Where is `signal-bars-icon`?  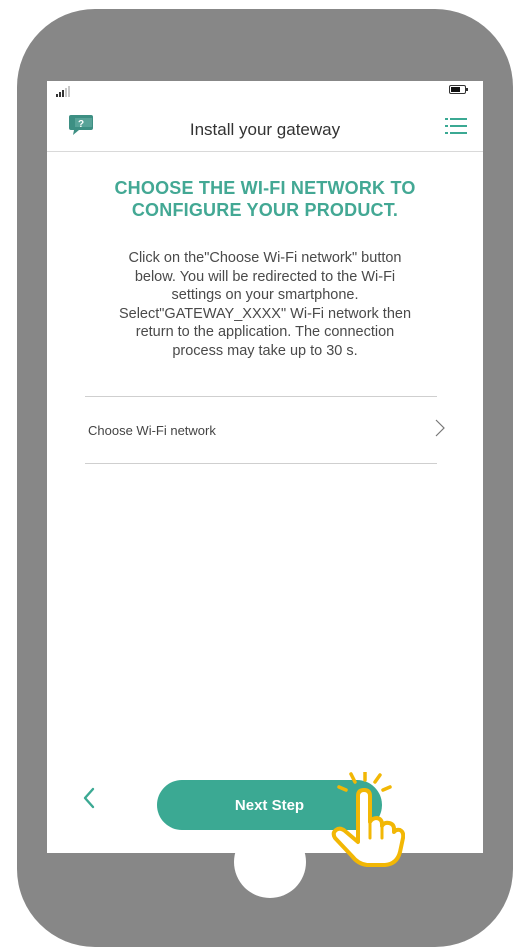 signal-bars-icon is located at coordinates (63, 91).